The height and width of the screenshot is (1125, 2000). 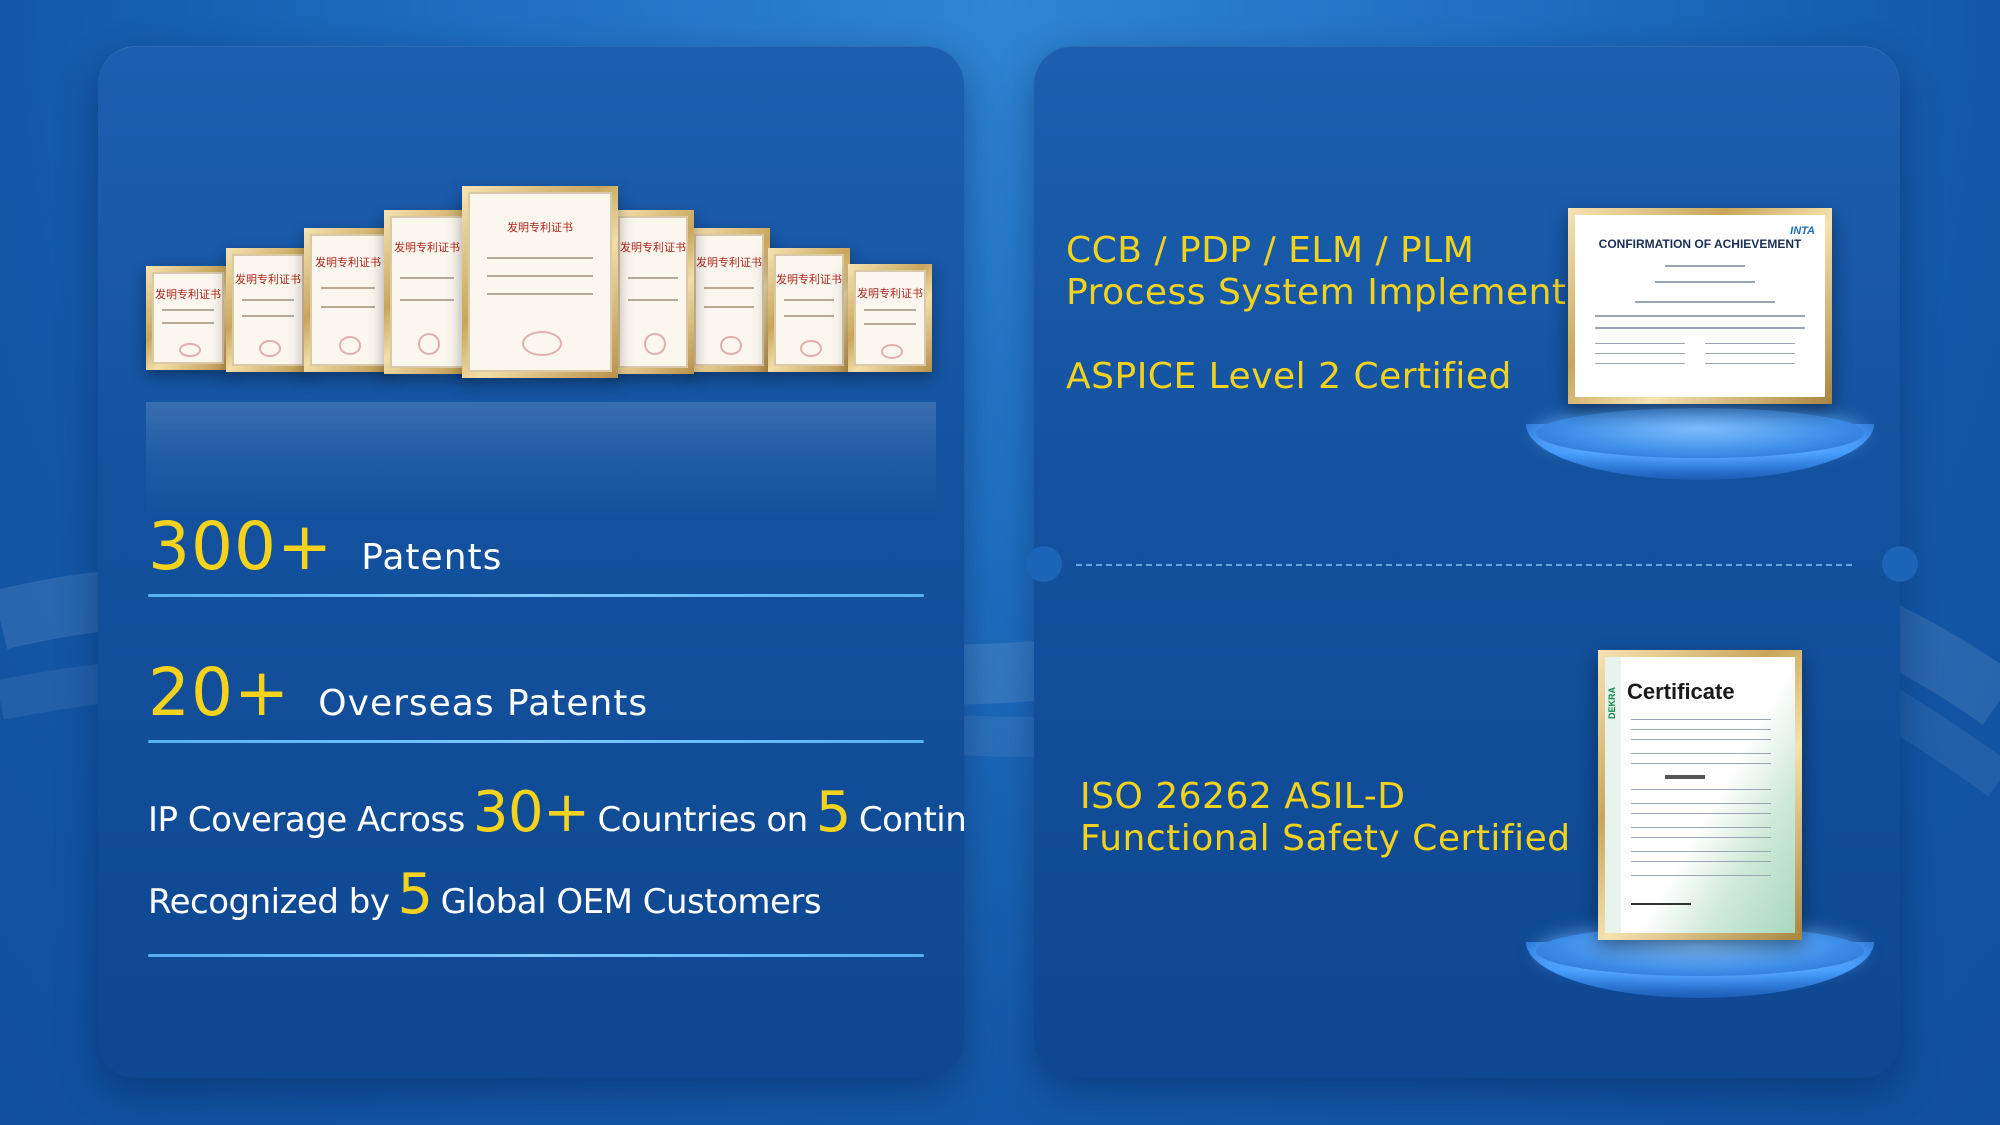 I want to click on overseas-patents-stat: 20+ Overseas Patents, so click(x=398, y=692).